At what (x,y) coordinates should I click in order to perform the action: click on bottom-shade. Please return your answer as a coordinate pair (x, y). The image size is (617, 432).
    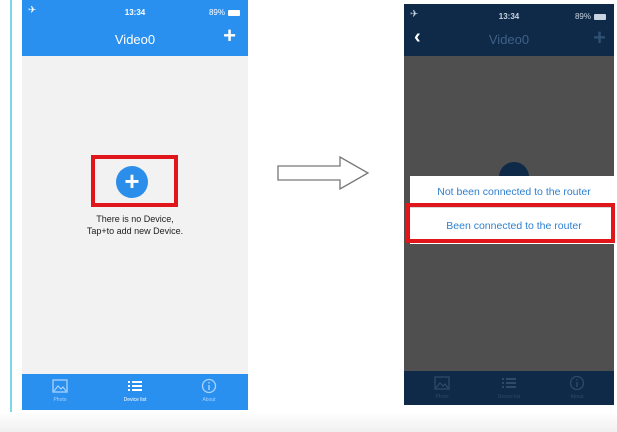
    Looking at the image, I should click on (308, 422).